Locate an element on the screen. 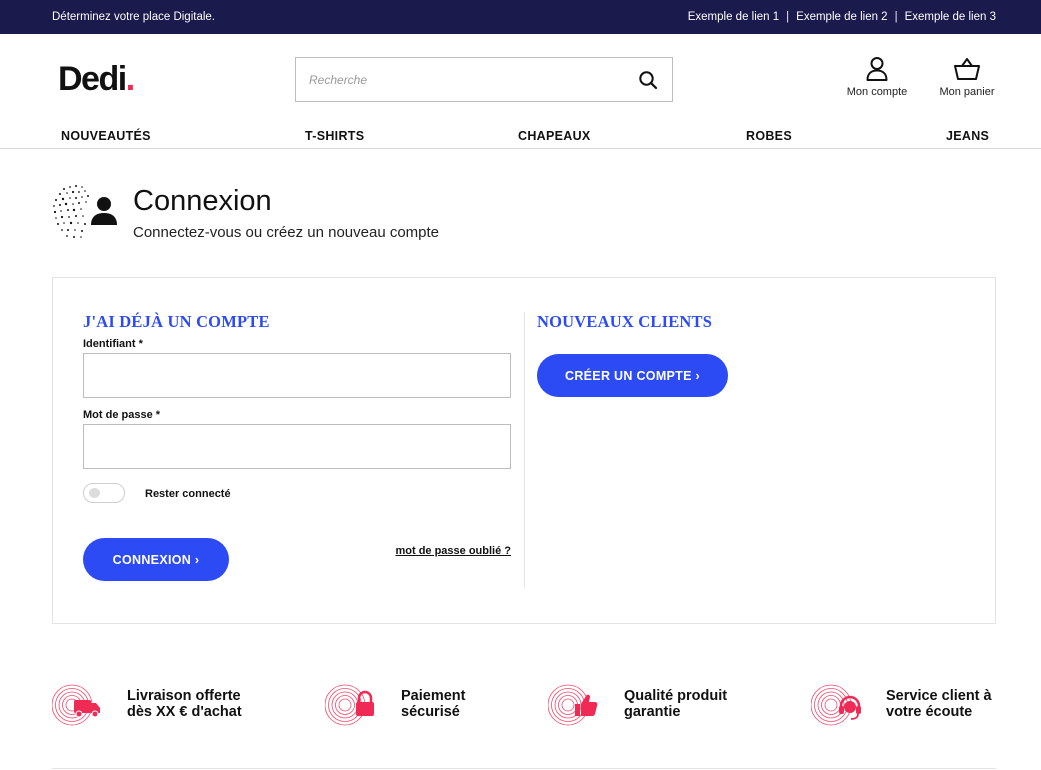  panel-divider is located at coordinates (524, 450).